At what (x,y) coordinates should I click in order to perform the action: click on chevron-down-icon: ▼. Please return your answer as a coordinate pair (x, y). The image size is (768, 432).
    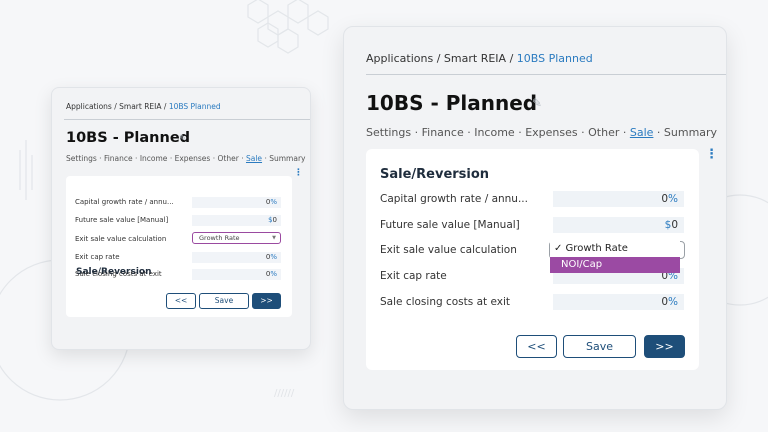
    Looking at the image, I should click on (274, 238).